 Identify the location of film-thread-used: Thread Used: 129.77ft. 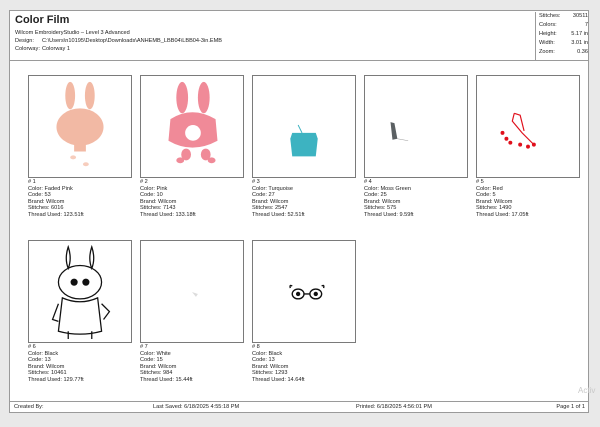
(56, 379).